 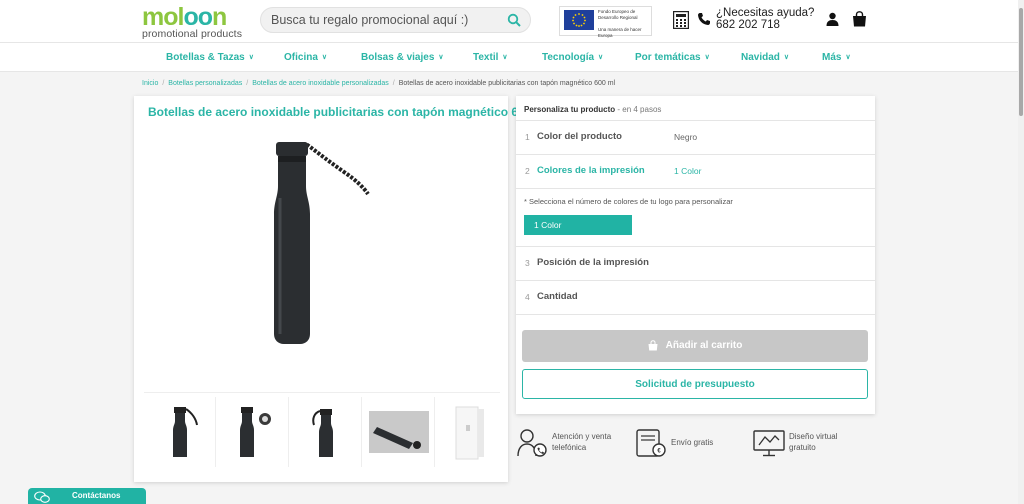 I want to click on phone-icon, so click(x=704, y=19).